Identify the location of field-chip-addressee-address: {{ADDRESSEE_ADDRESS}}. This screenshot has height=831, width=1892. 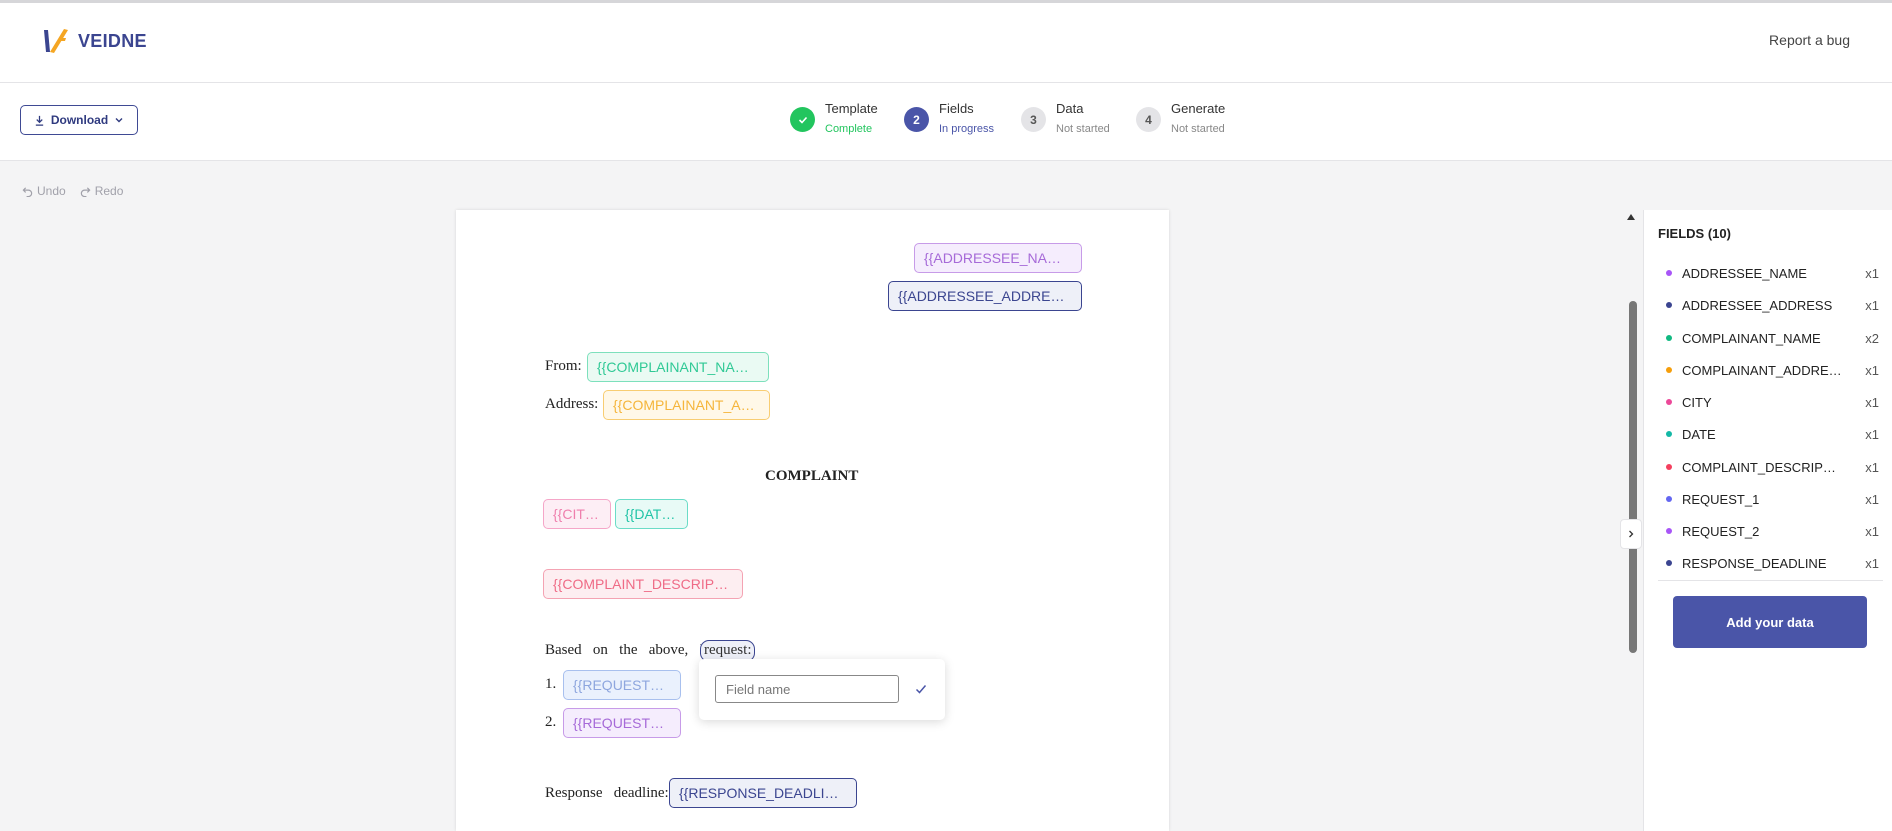
(985, 296).